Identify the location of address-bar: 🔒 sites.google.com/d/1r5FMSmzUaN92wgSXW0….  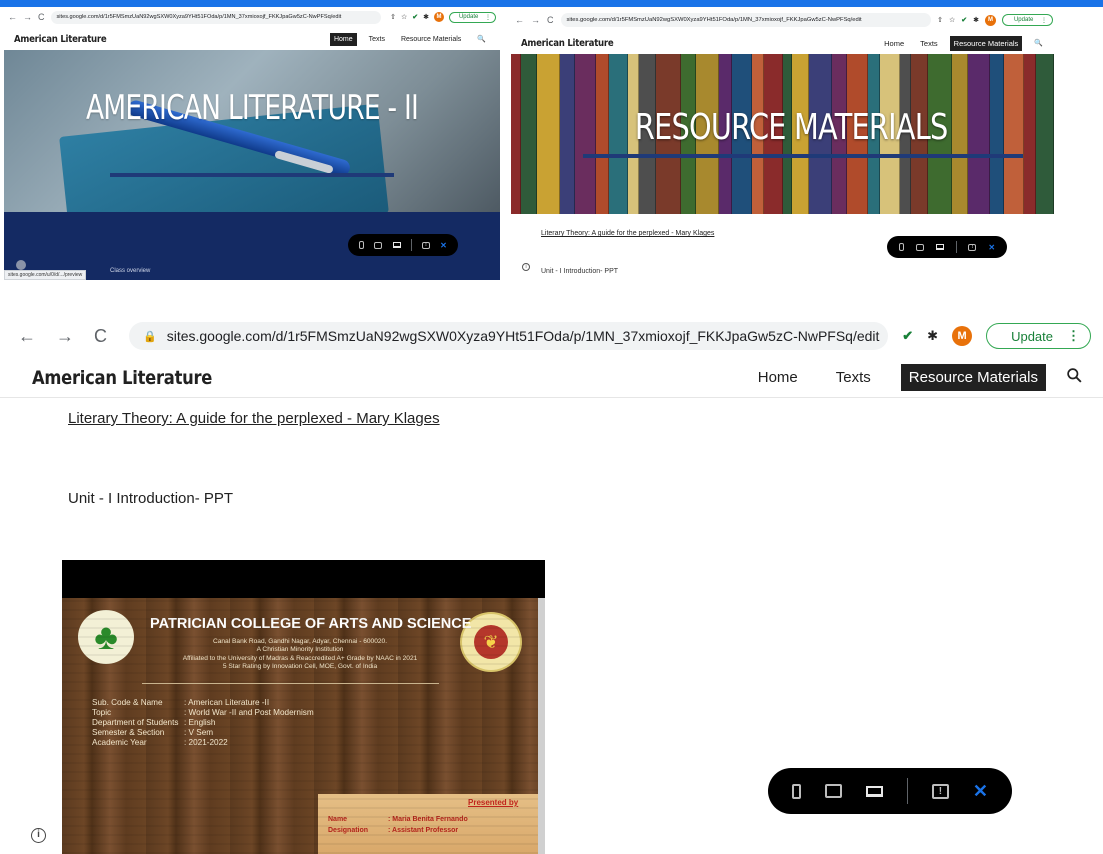
(509, 336).